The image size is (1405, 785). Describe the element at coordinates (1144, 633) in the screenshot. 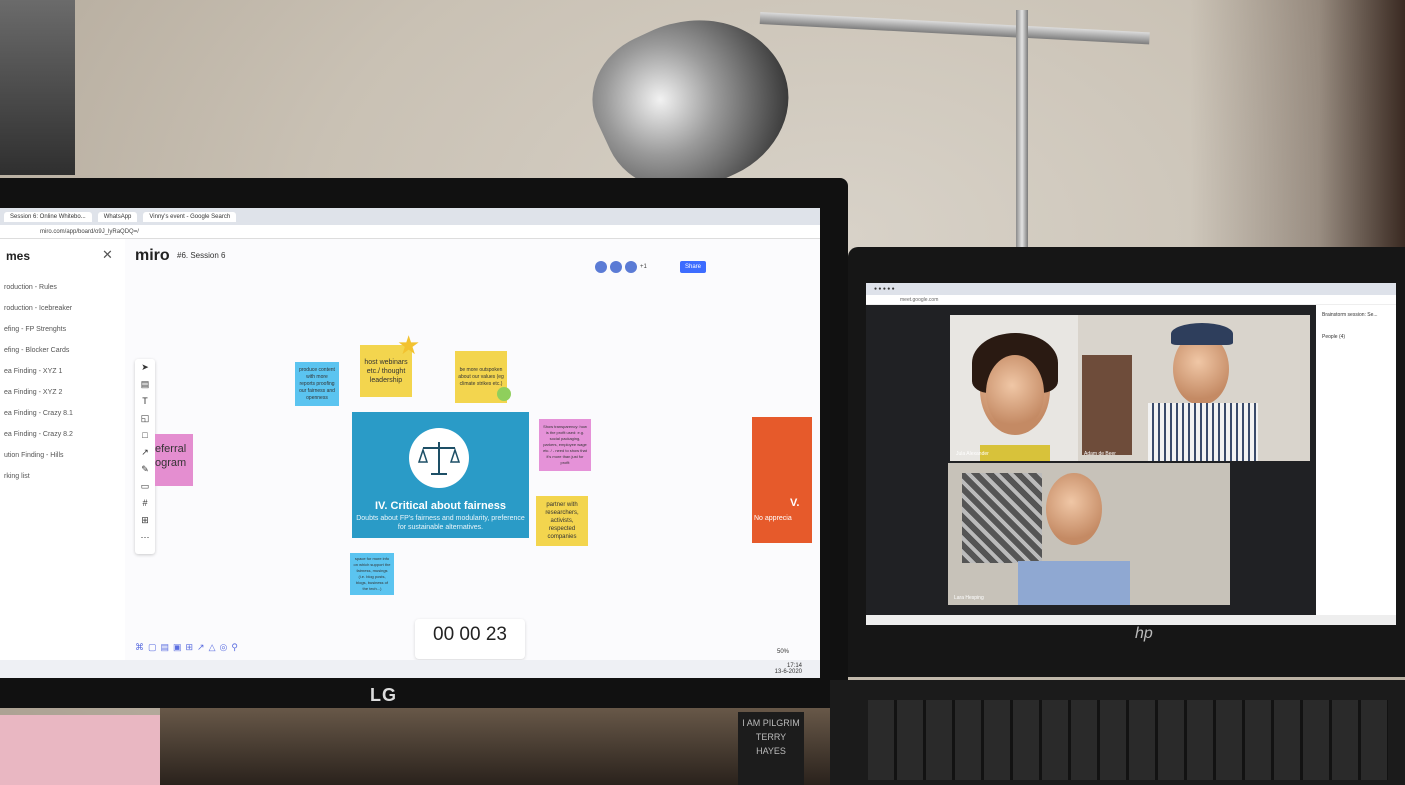

I see `laptop-brand-logo: hp` at that location.